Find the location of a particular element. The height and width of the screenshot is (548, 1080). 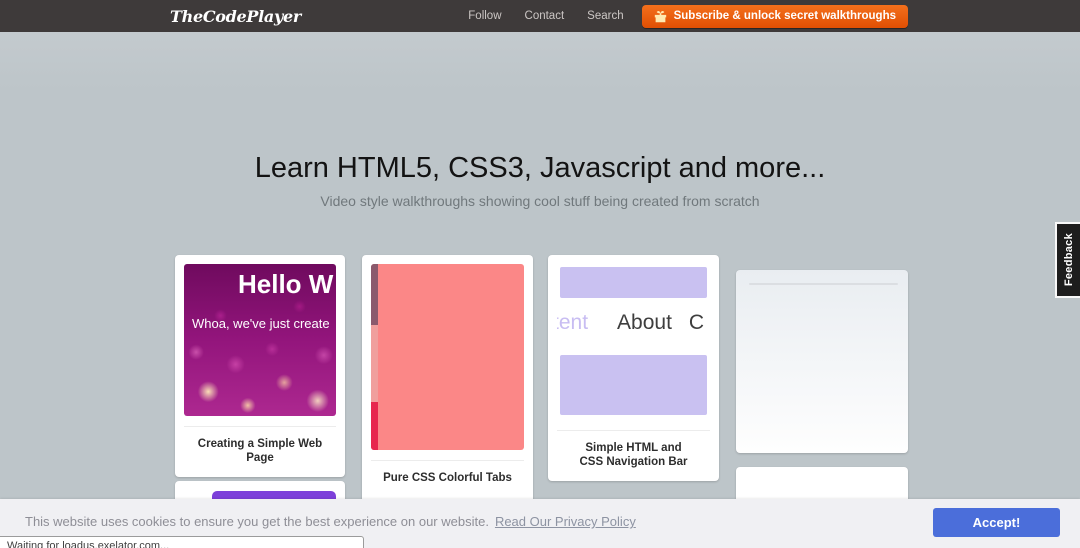

nav-links: Follow Contact Search is located at coordinates (545, 16).